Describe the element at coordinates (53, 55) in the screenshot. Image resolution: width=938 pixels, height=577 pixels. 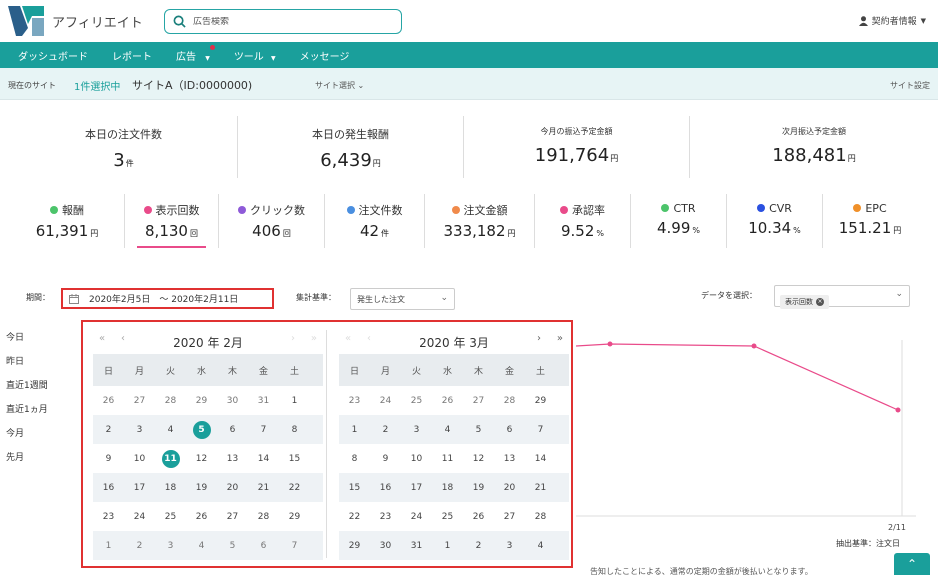
I see `nav-dashboard: ダッシュボード` at that location.